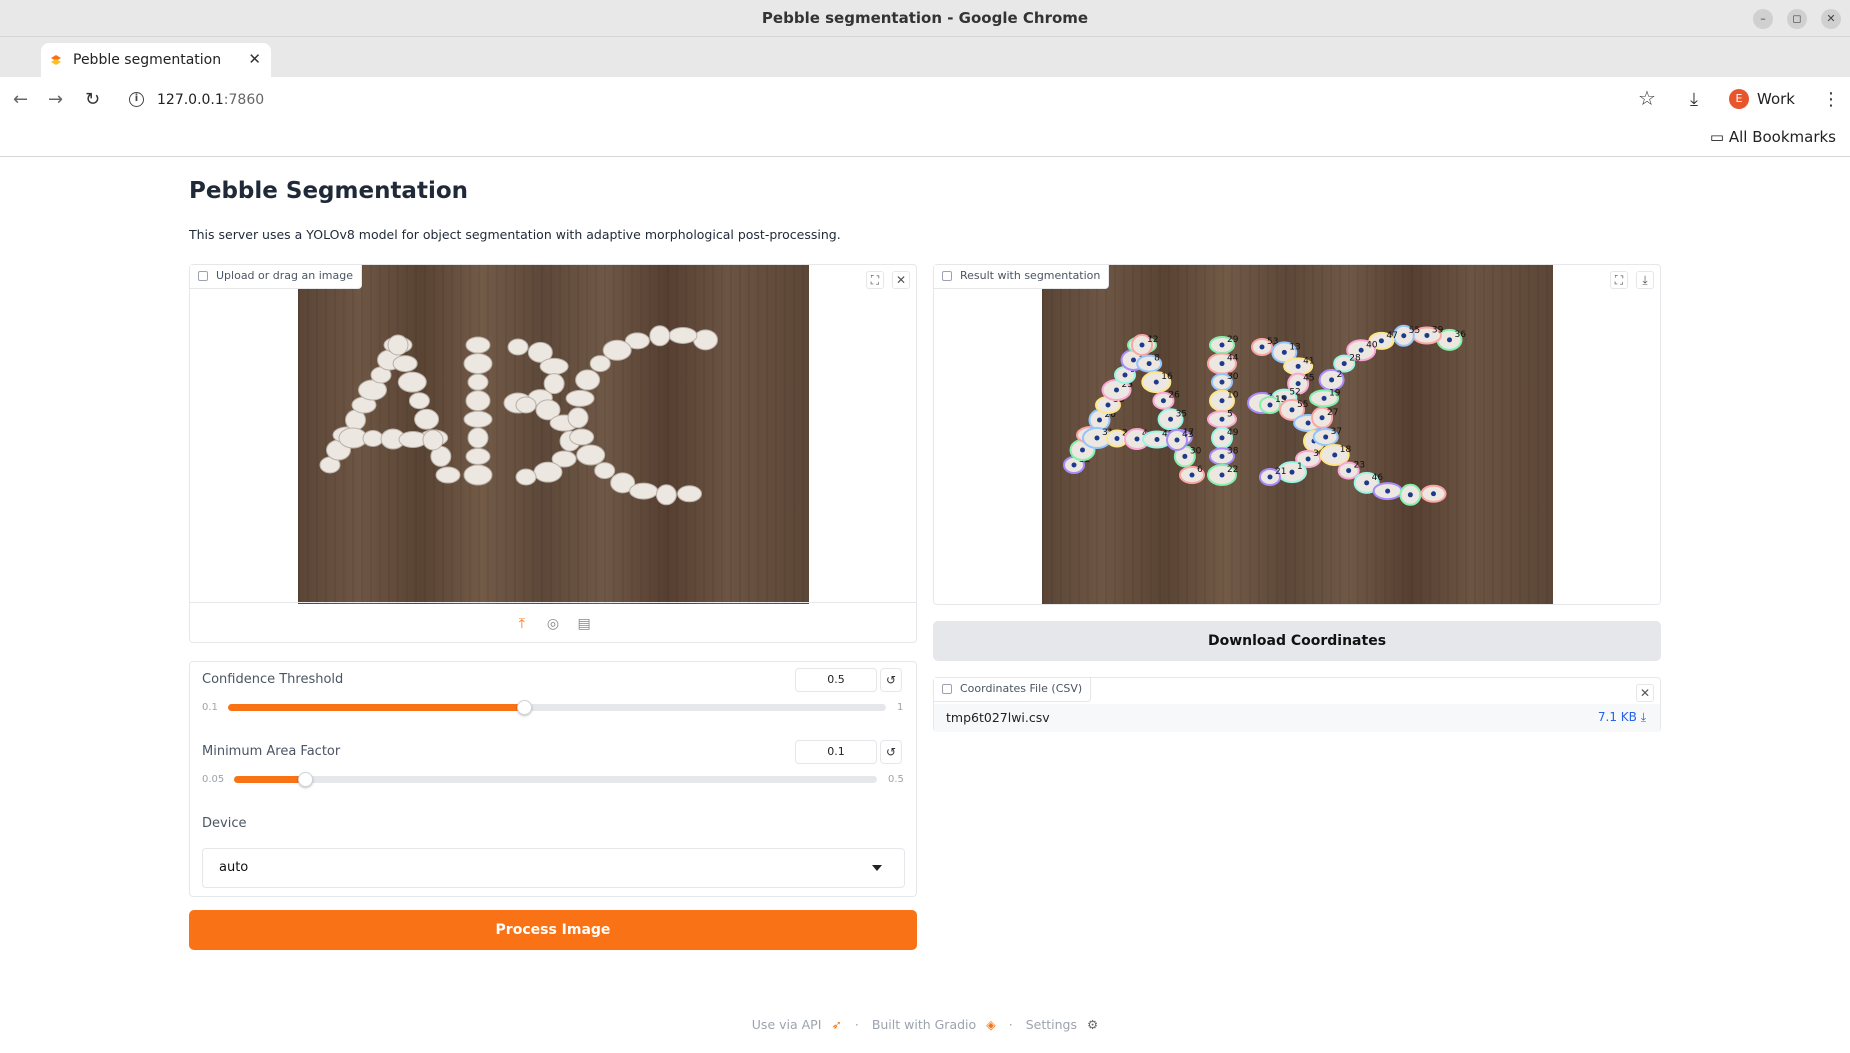 Image resolution: width=1850 pixels, height=1053 pixels. I want to click on pebble-id-label: 43, so click(1187, 435).